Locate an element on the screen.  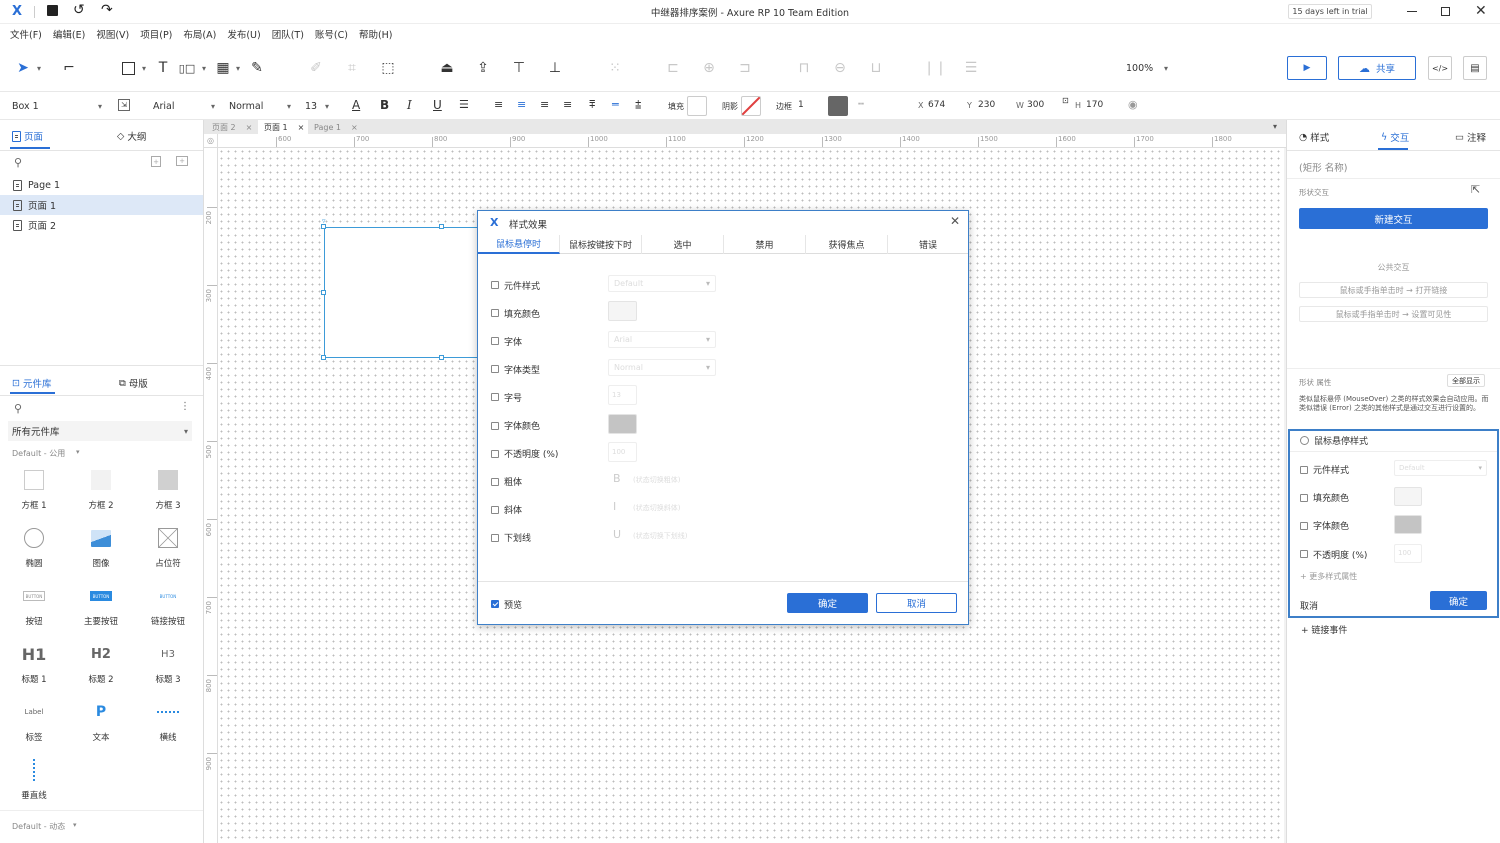
style-row: 不透明度 (%) is located at coordinates (524, 454).